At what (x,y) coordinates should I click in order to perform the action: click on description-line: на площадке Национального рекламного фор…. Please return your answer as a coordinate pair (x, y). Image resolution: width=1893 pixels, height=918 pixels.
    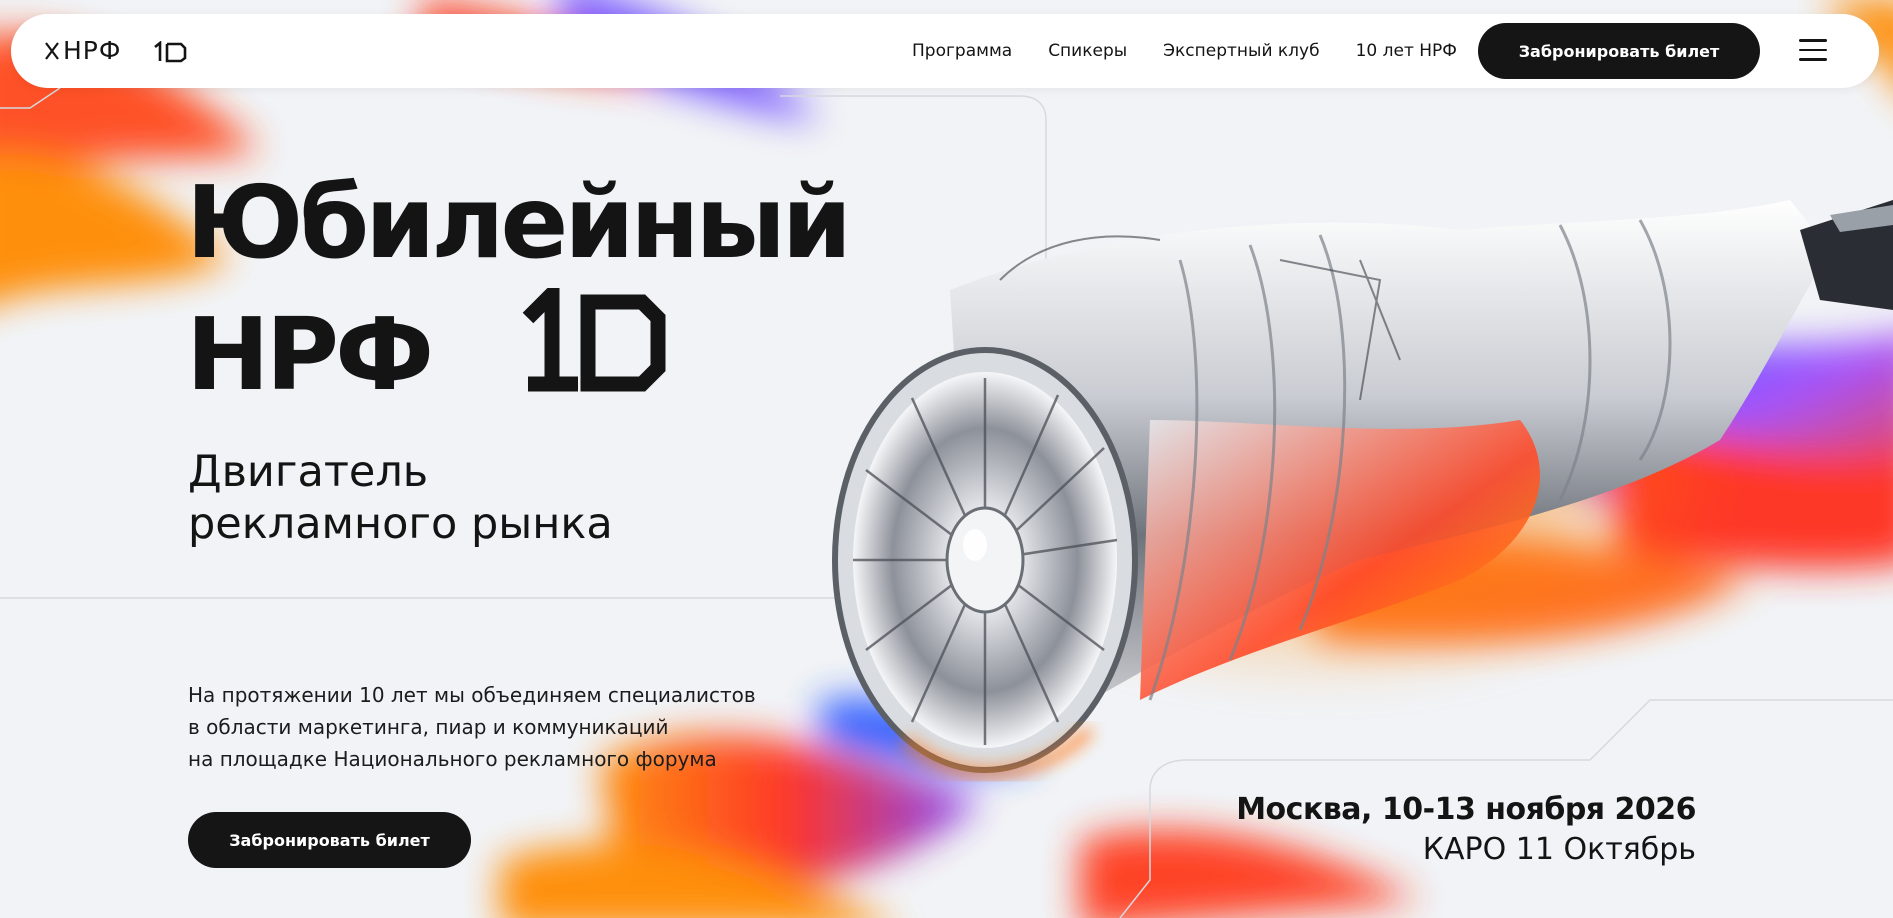
    Looking at the image, I should click on (452, 759).